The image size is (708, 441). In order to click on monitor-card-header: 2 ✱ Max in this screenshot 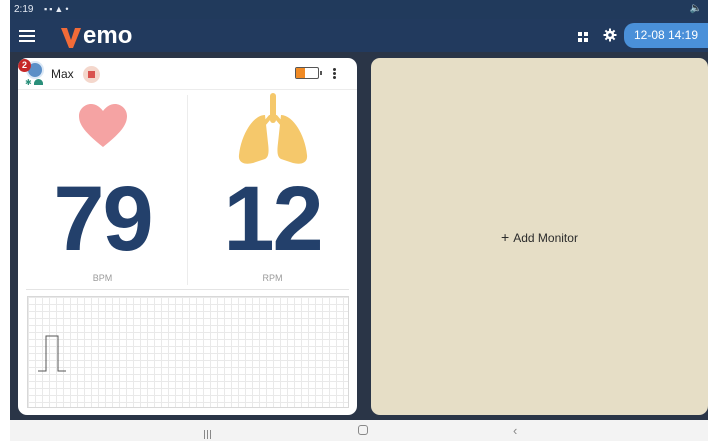, I will do `click(187, 74)`.